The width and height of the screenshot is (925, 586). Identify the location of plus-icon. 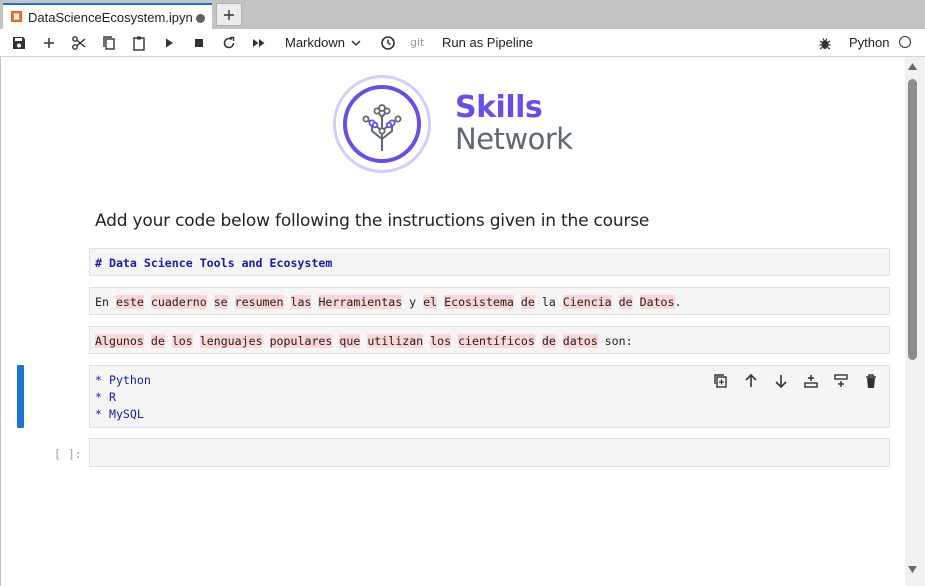
(229, 15).